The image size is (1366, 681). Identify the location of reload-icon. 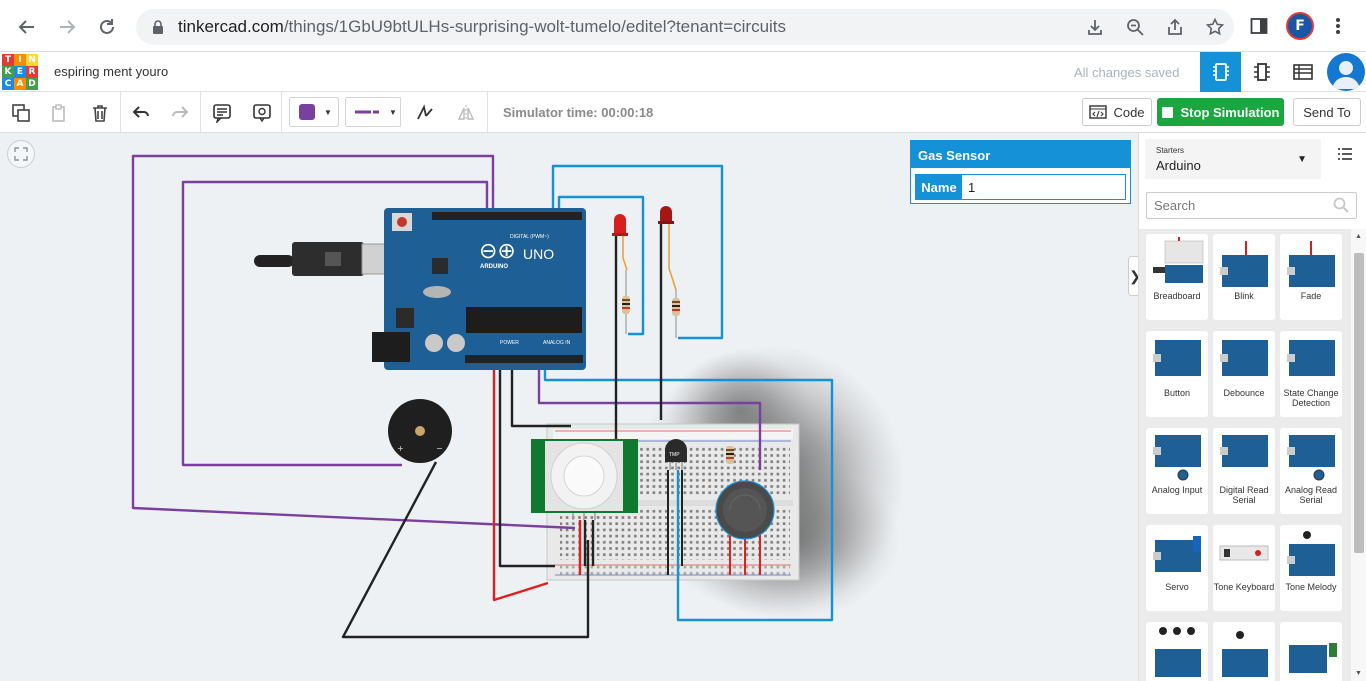
(107, 26).